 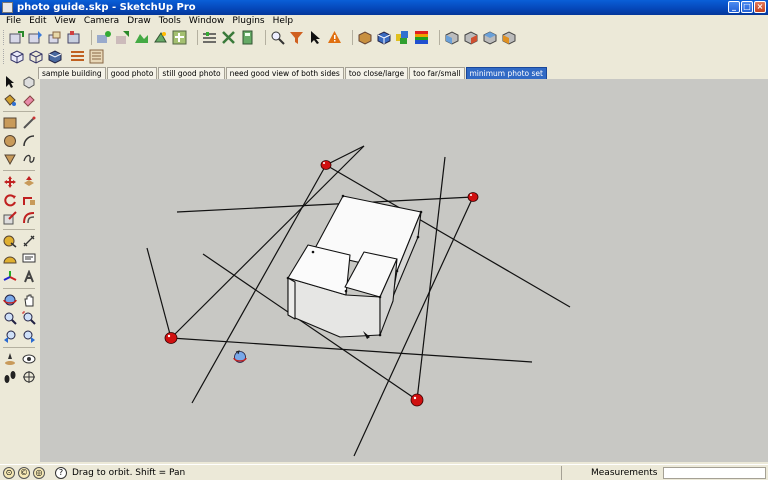 What do you see at coordinates (760, 7) in the screenshot?
I see `close-button: ×` at bounding box center [760, 7].